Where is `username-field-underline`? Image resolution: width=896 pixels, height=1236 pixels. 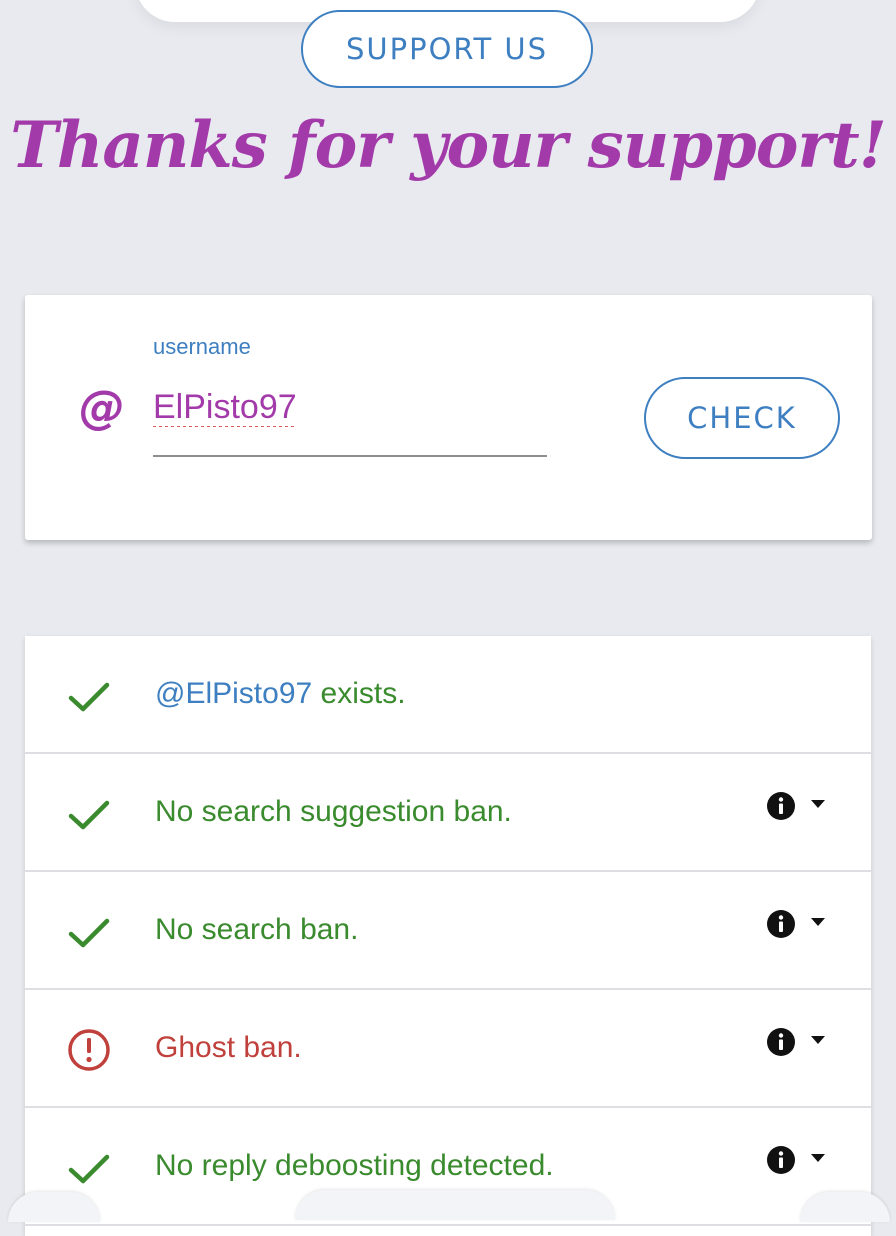 username-field-underline is located at coordinates (350, 456).